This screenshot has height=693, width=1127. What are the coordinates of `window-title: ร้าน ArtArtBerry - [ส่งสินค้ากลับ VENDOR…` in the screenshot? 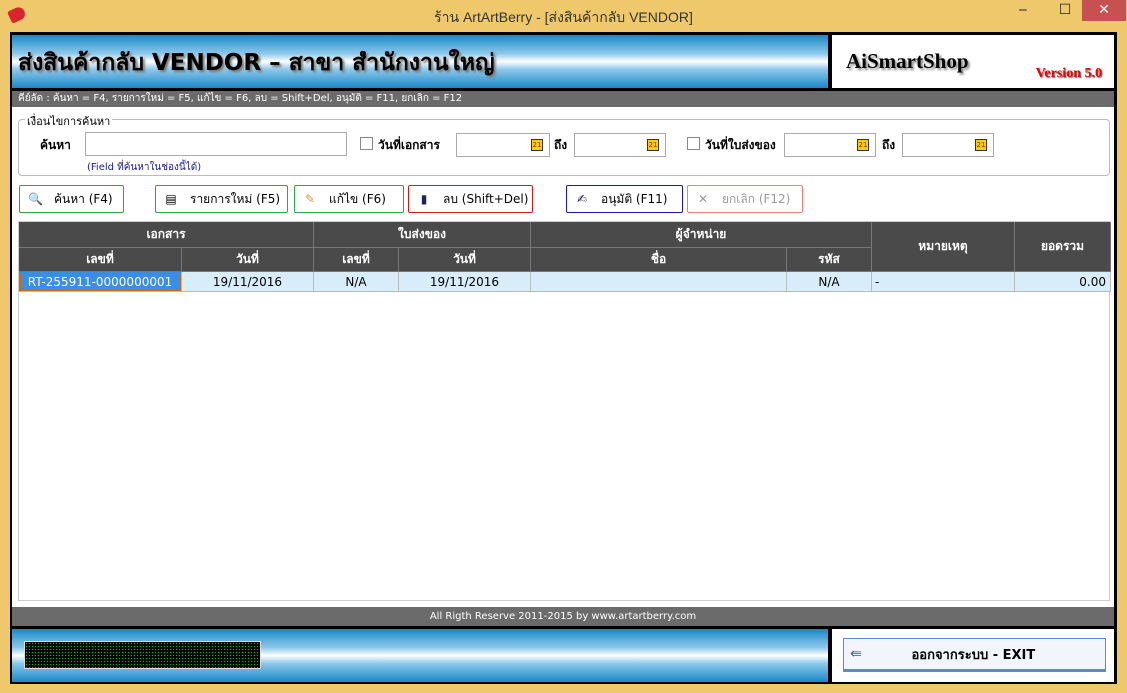 It's located at (563, 17).